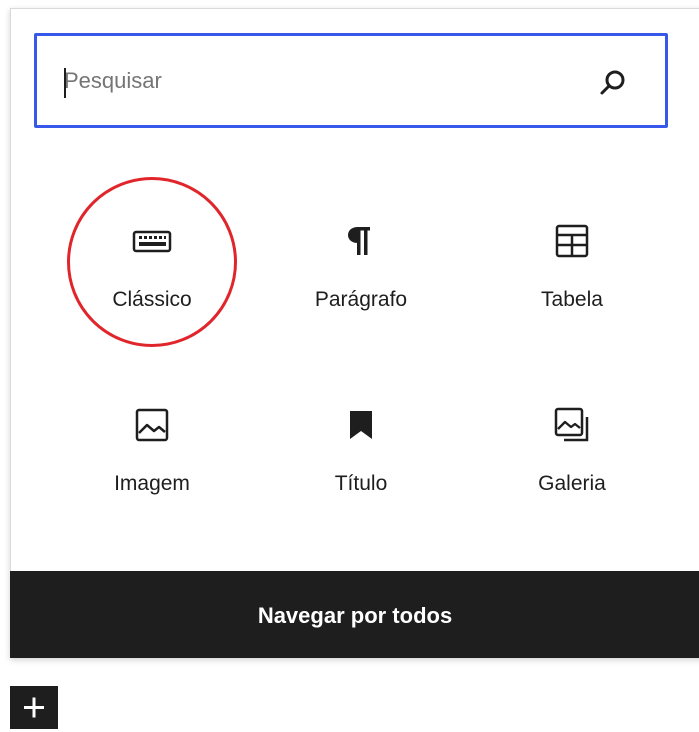 Image resolution: width=699 pixels, height=732 pixels. Describe the element at coordinates (354, 614) in the screenshot. I see `browse-all-button: Navegar por todos` at that location.